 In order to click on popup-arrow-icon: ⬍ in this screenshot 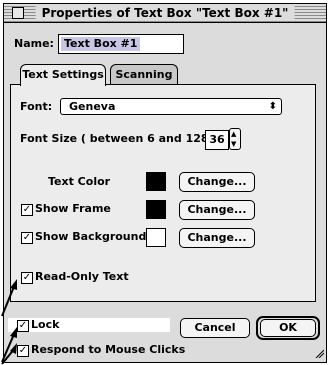, I will do `click(272, 106)`.